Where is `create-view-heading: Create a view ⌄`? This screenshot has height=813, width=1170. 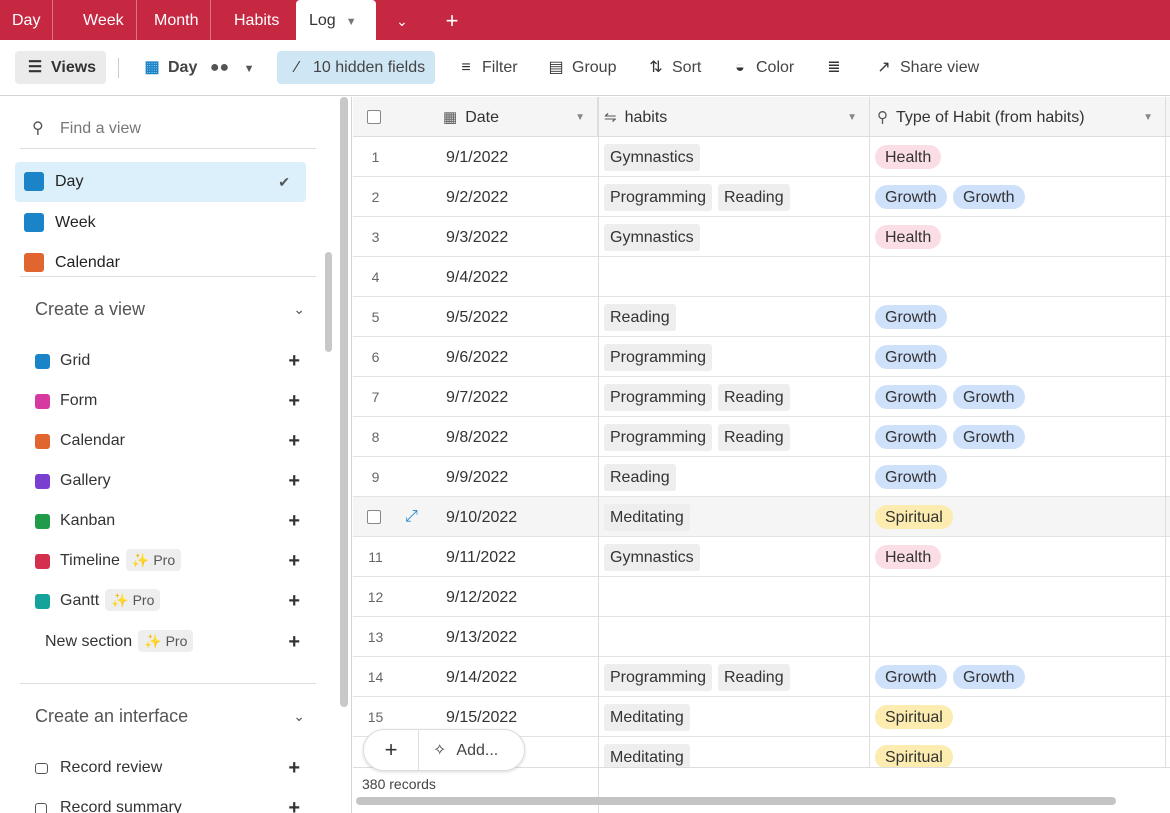 create-view-heading: Create a view ⌄ is located at coordinates (170, 309).